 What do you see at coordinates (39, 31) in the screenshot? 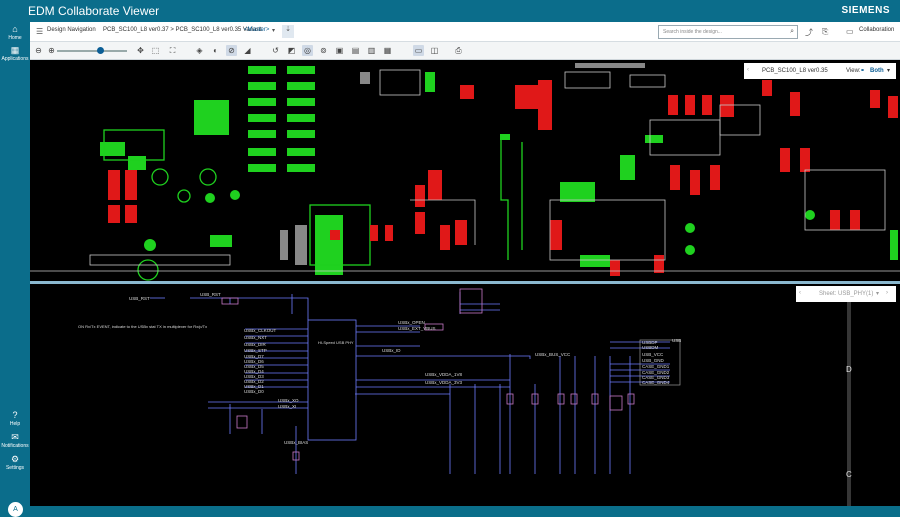
I see `menu-icon: ☰` at bounding box center [39, 31].